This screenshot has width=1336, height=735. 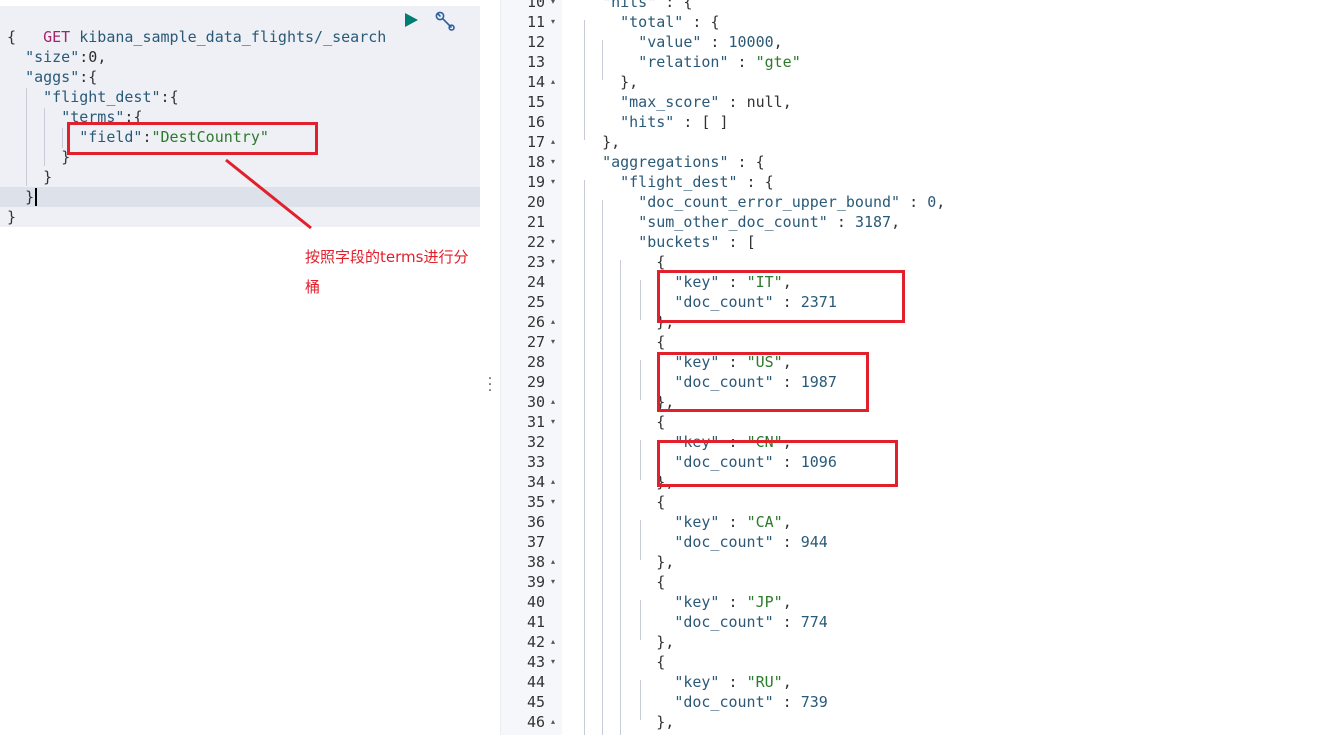 I want to click on bucket-highlight-box, so click(x=777, y=463).